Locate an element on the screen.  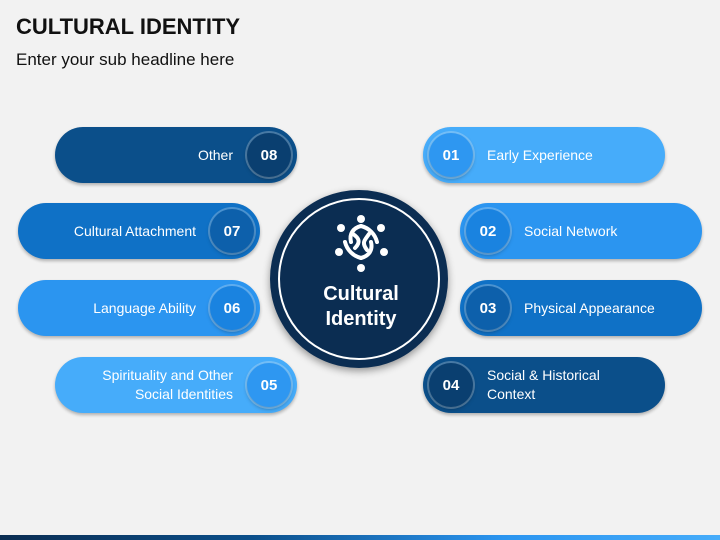
item-number-badge: 06 is located at coordinates (232, 308).